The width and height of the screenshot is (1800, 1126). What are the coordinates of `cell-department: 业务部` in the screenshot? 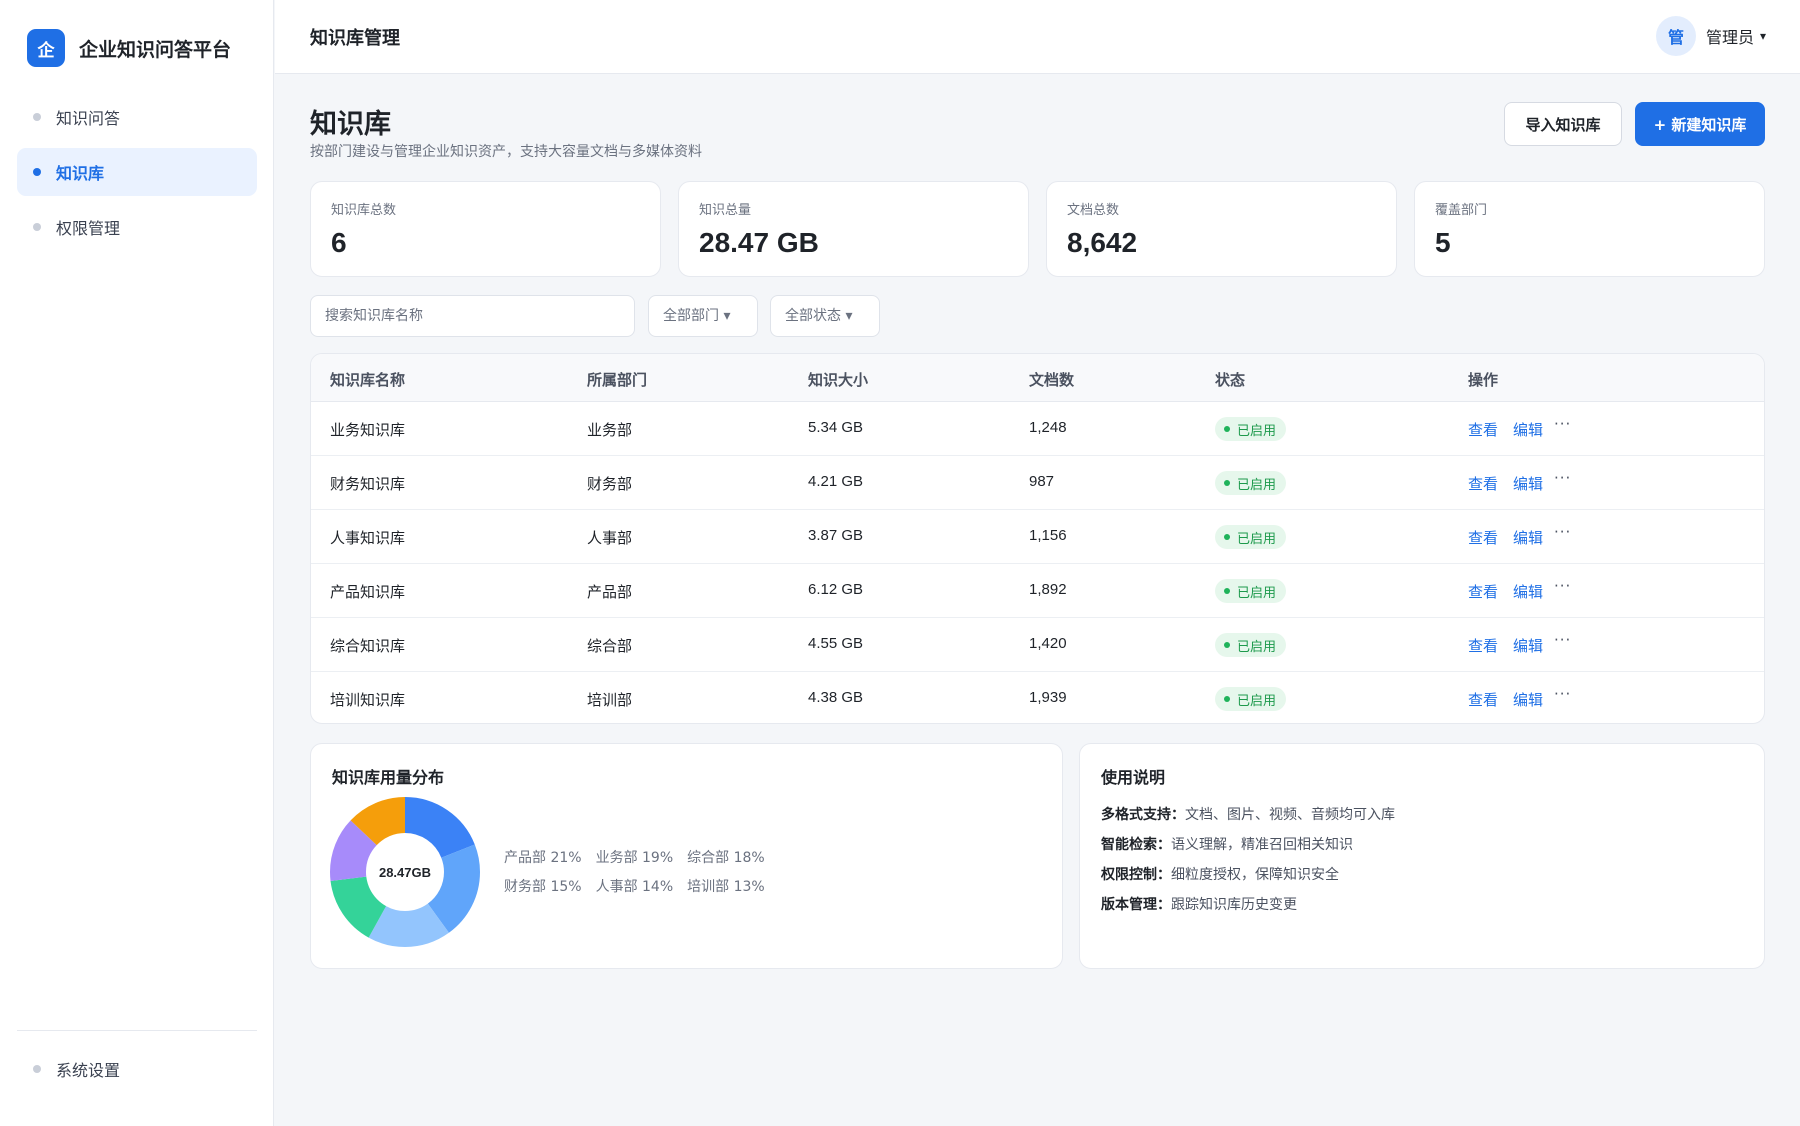 It's located at (610, 430).